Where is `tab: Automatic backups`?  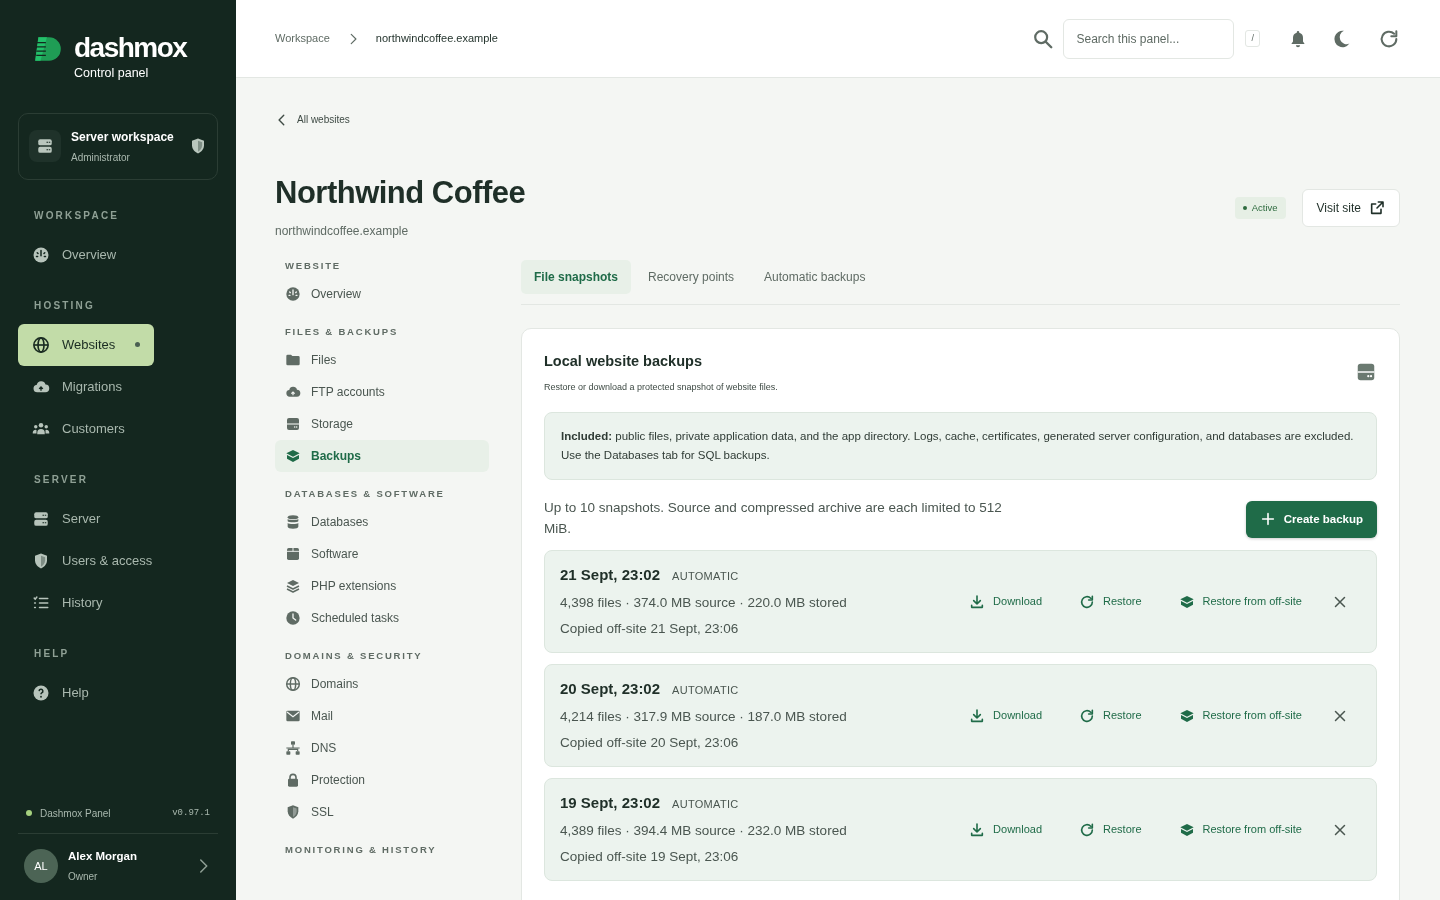
tab: Automatic backups is located at coordinates (815, 277).